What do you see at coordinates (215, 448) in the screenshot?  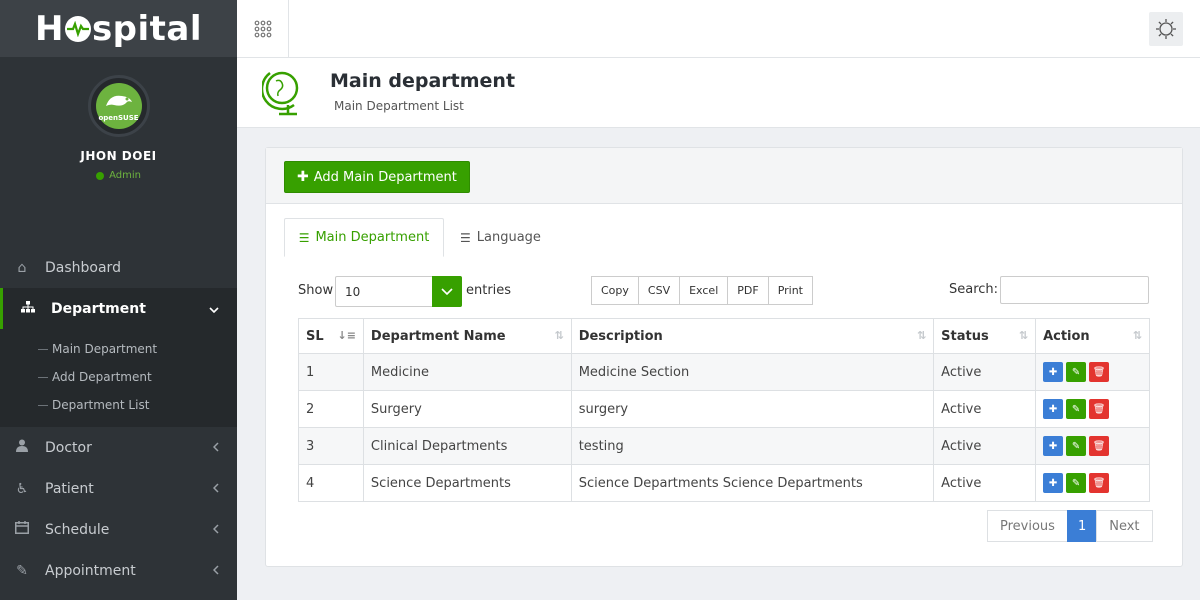 I see `chevron-left-icon` at bounding box center [215, 448].